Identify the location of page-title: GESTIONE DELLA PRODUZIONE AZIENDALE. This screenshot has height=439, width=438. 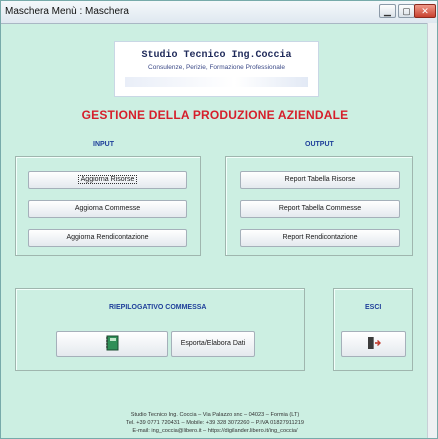
(215, 115).